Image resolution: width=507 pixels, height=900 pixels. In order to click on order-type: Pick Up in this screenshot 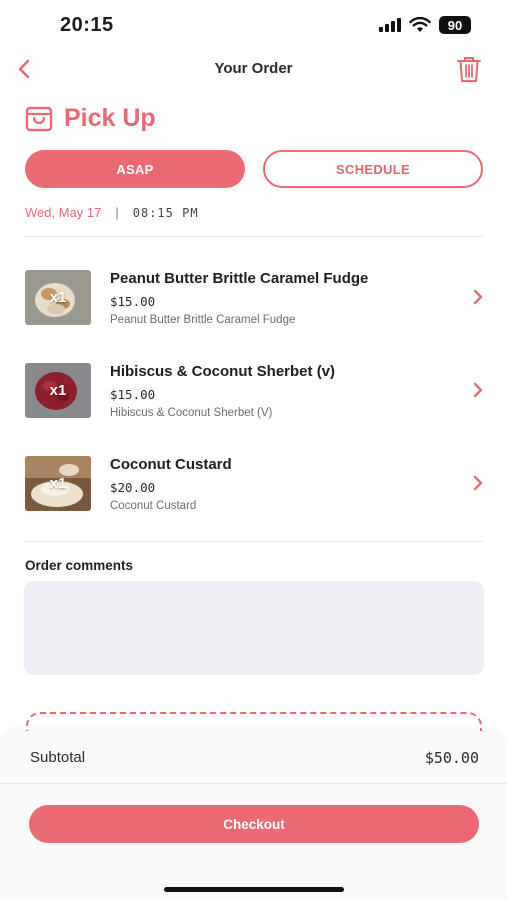, I will do `click(90, 118)`.